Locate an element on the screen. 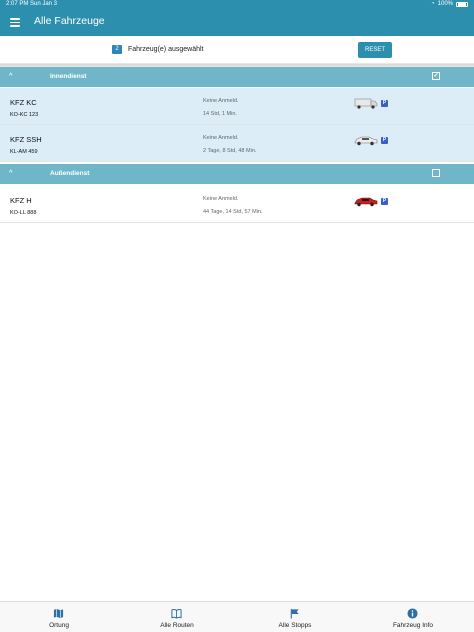 The image size is (474, 632). white-car-icon is located at coordinates (366, 141).